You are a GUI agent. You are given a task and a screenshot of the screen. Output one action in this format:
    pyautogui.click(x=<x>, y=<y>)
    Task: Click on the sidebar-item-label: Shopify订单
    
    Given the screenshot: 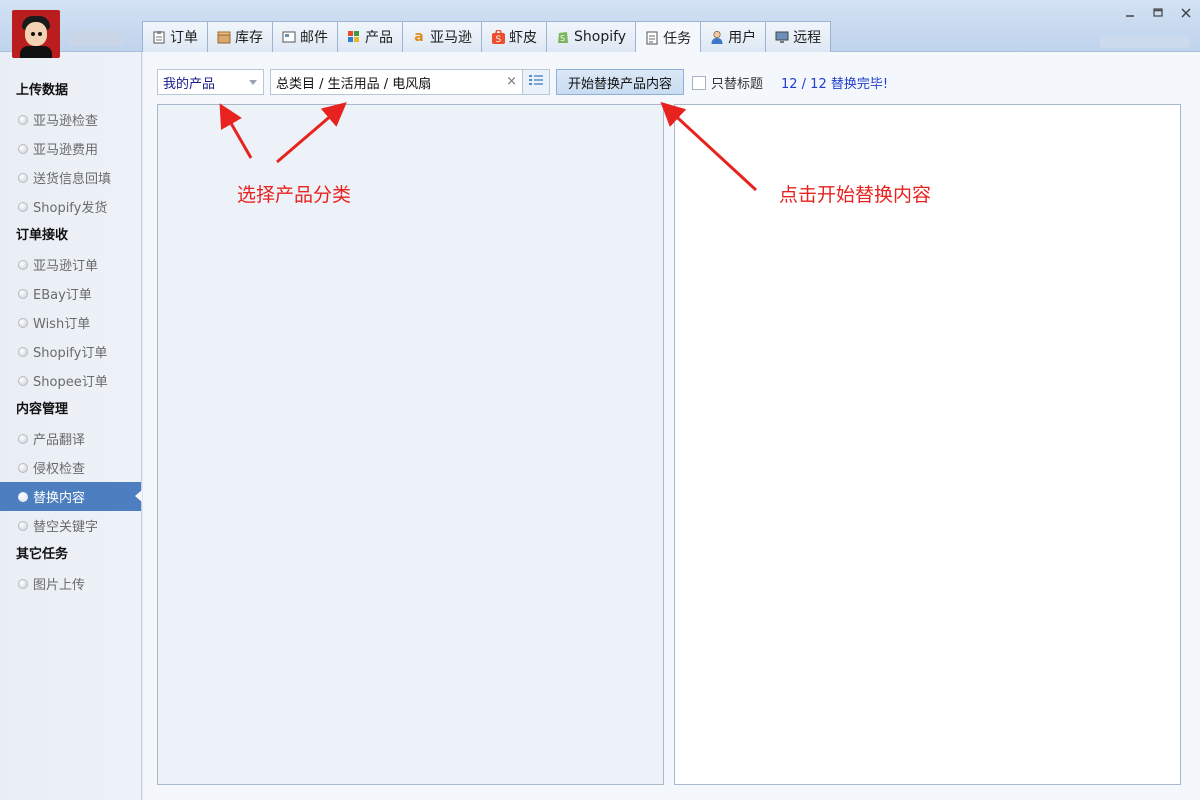 What is the action you would take?
    pyautogui.click(x=70, y=353)
    